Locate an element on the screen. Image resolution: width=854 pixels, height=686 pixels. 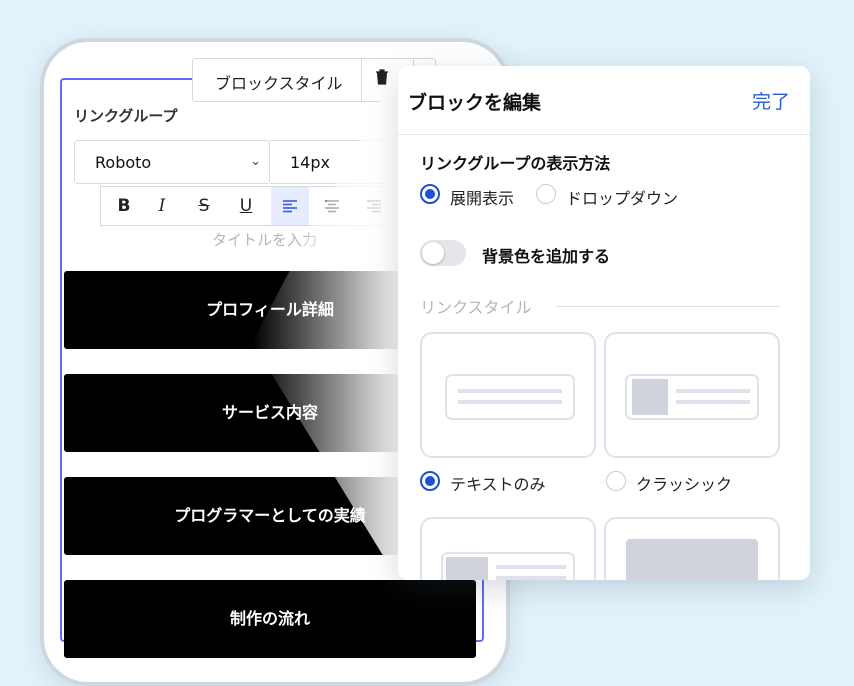
chevron-down-icon: ⌄ is located at coordinates (255, 161).